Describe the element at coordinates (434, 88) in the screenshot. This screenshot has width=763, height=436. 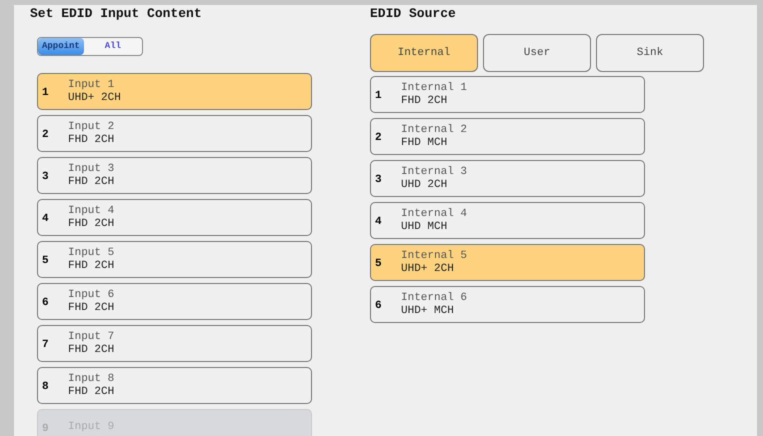
I see `source-name: Internal 1` at that location.